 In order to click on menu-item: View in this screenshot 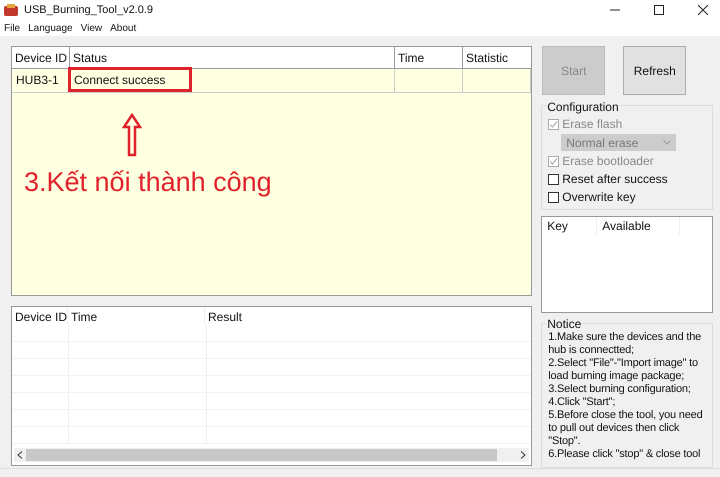, I will do `click(91, 28)`.